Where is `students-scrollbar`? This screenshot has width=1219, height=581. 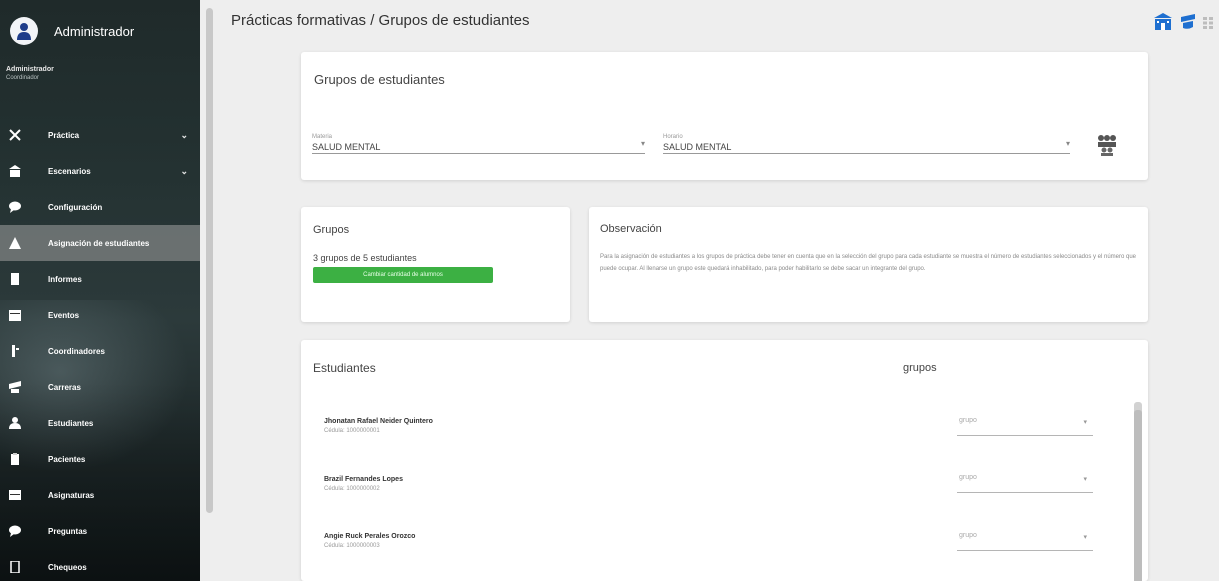
students-scrollbar is located at coordinates (1138, 491).